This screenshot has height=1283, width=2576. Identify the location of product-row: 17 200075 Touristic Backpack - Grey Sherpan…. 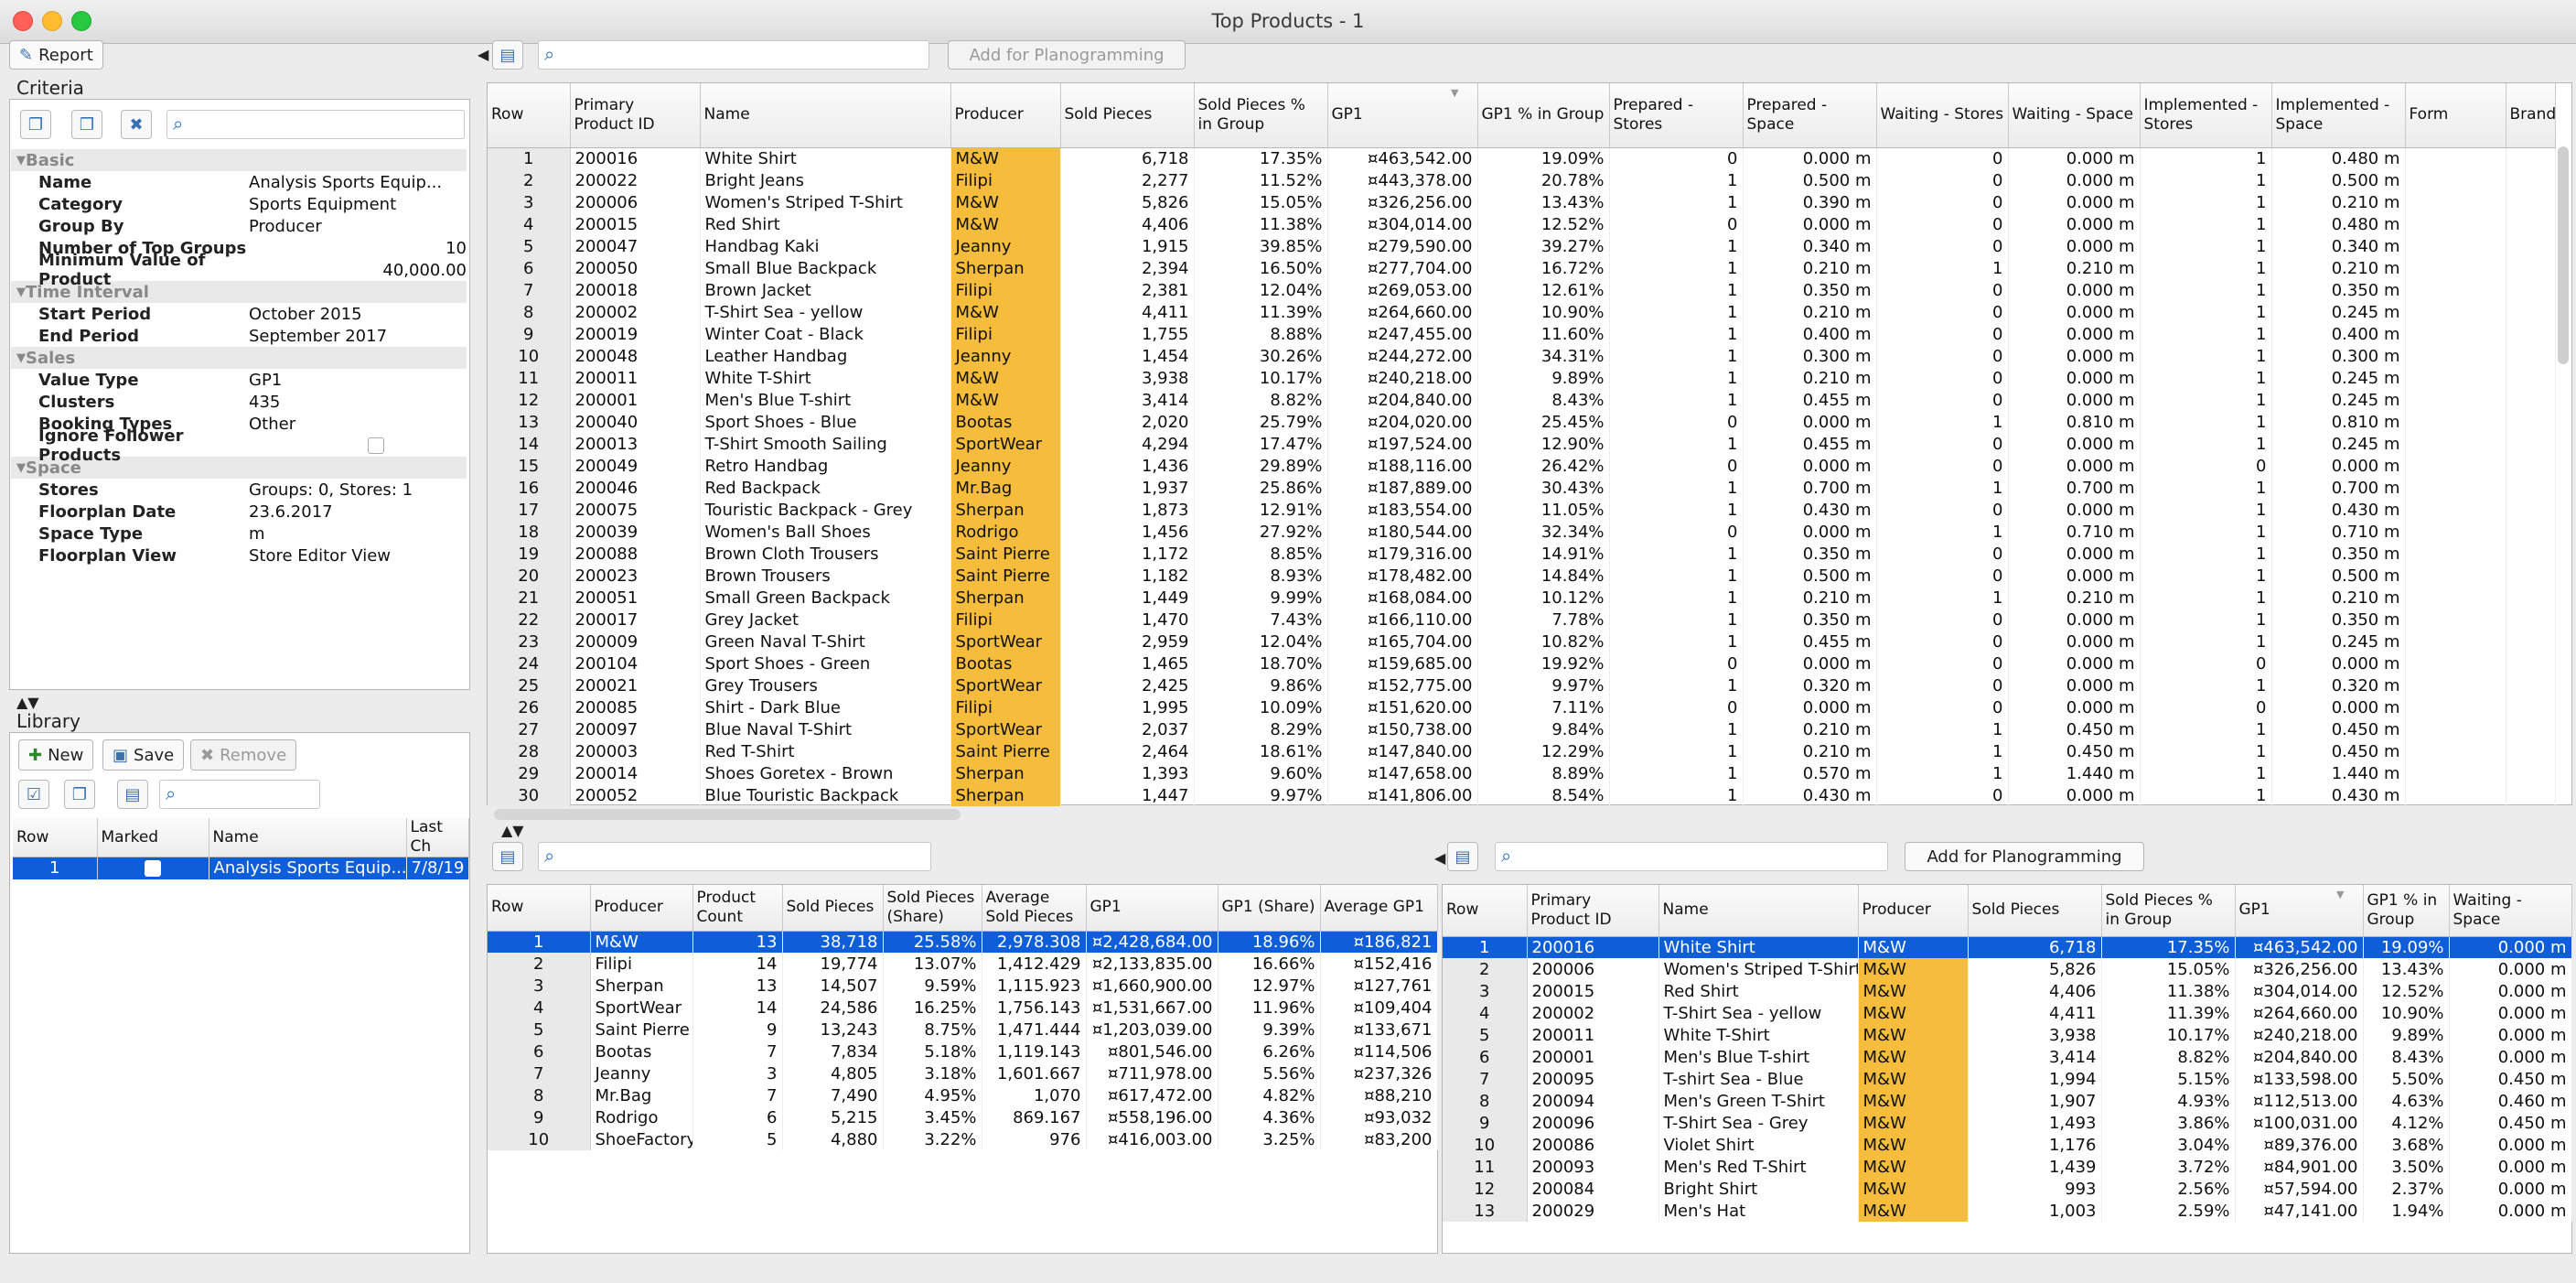
(1522, 510).